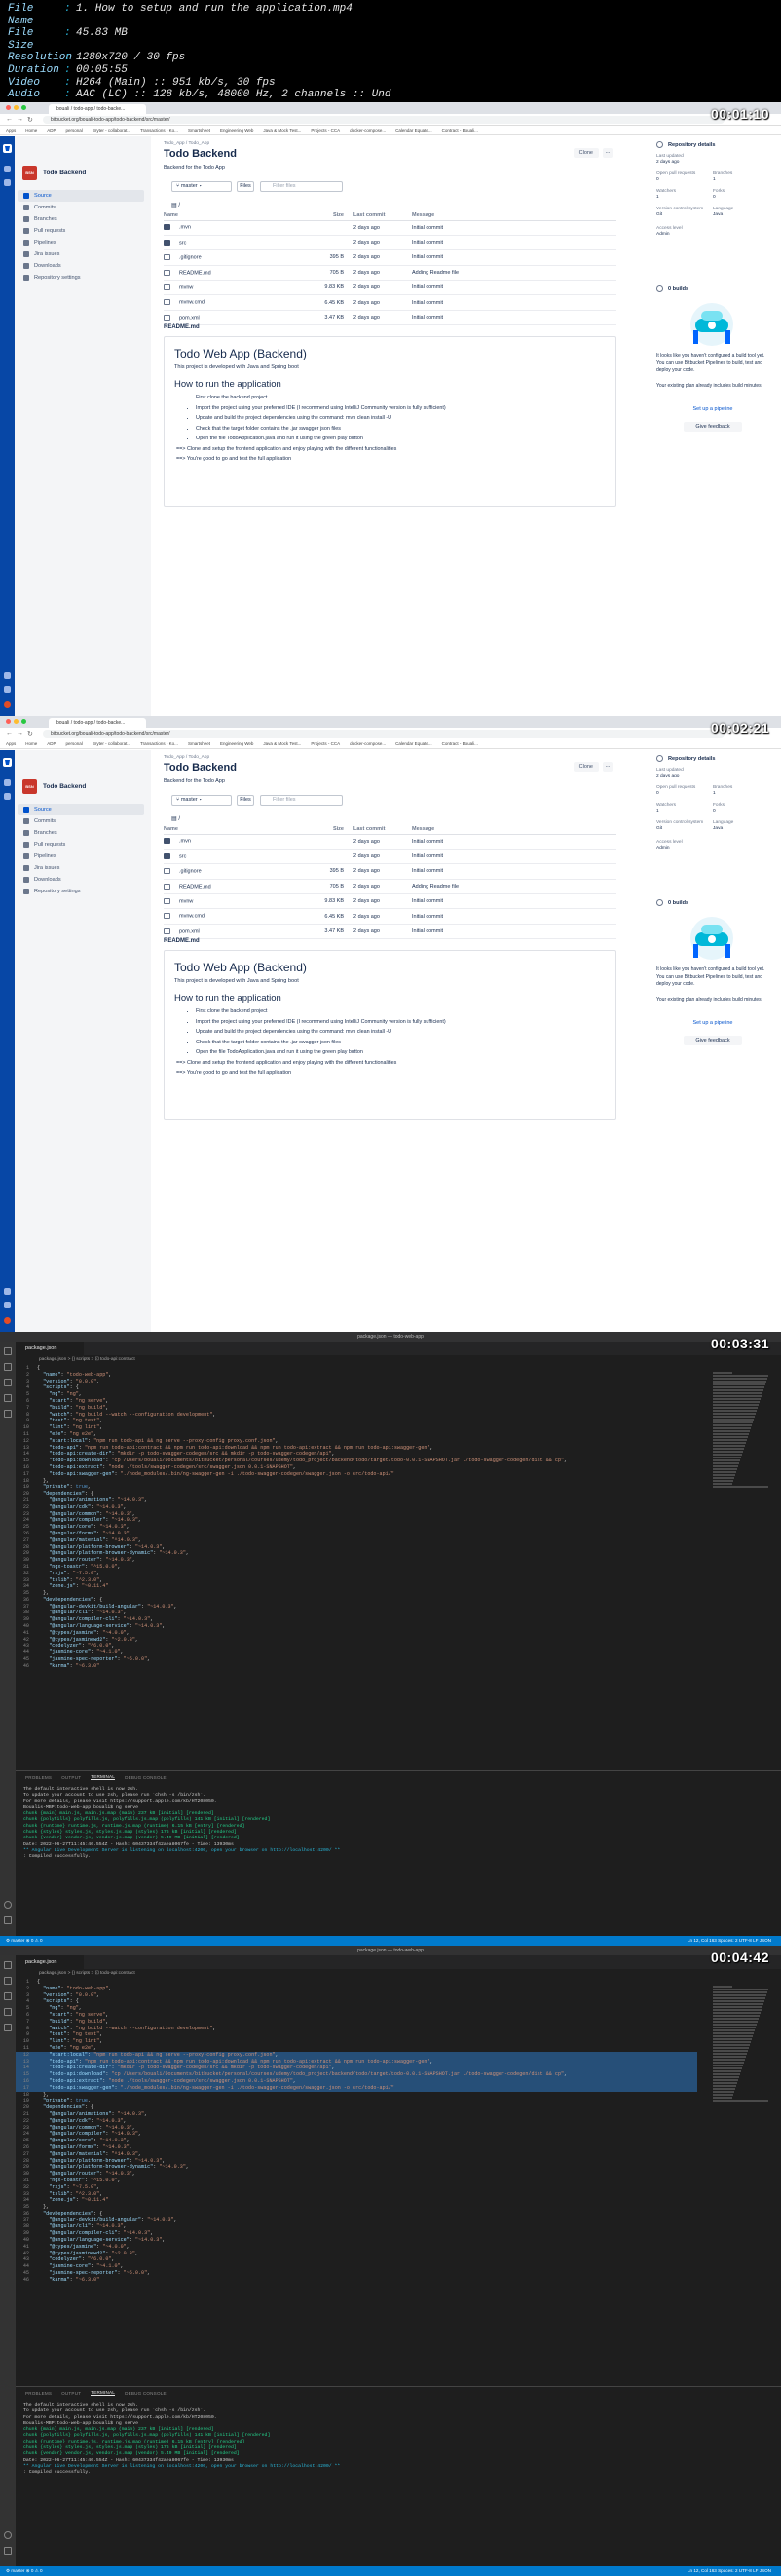 The image size is (781, 2576). Describe the element at coordinates (390, 318) in the screenshot. I see `table-row: pom.xml 3.47 KB 2 days ago Initial commit` at that location.